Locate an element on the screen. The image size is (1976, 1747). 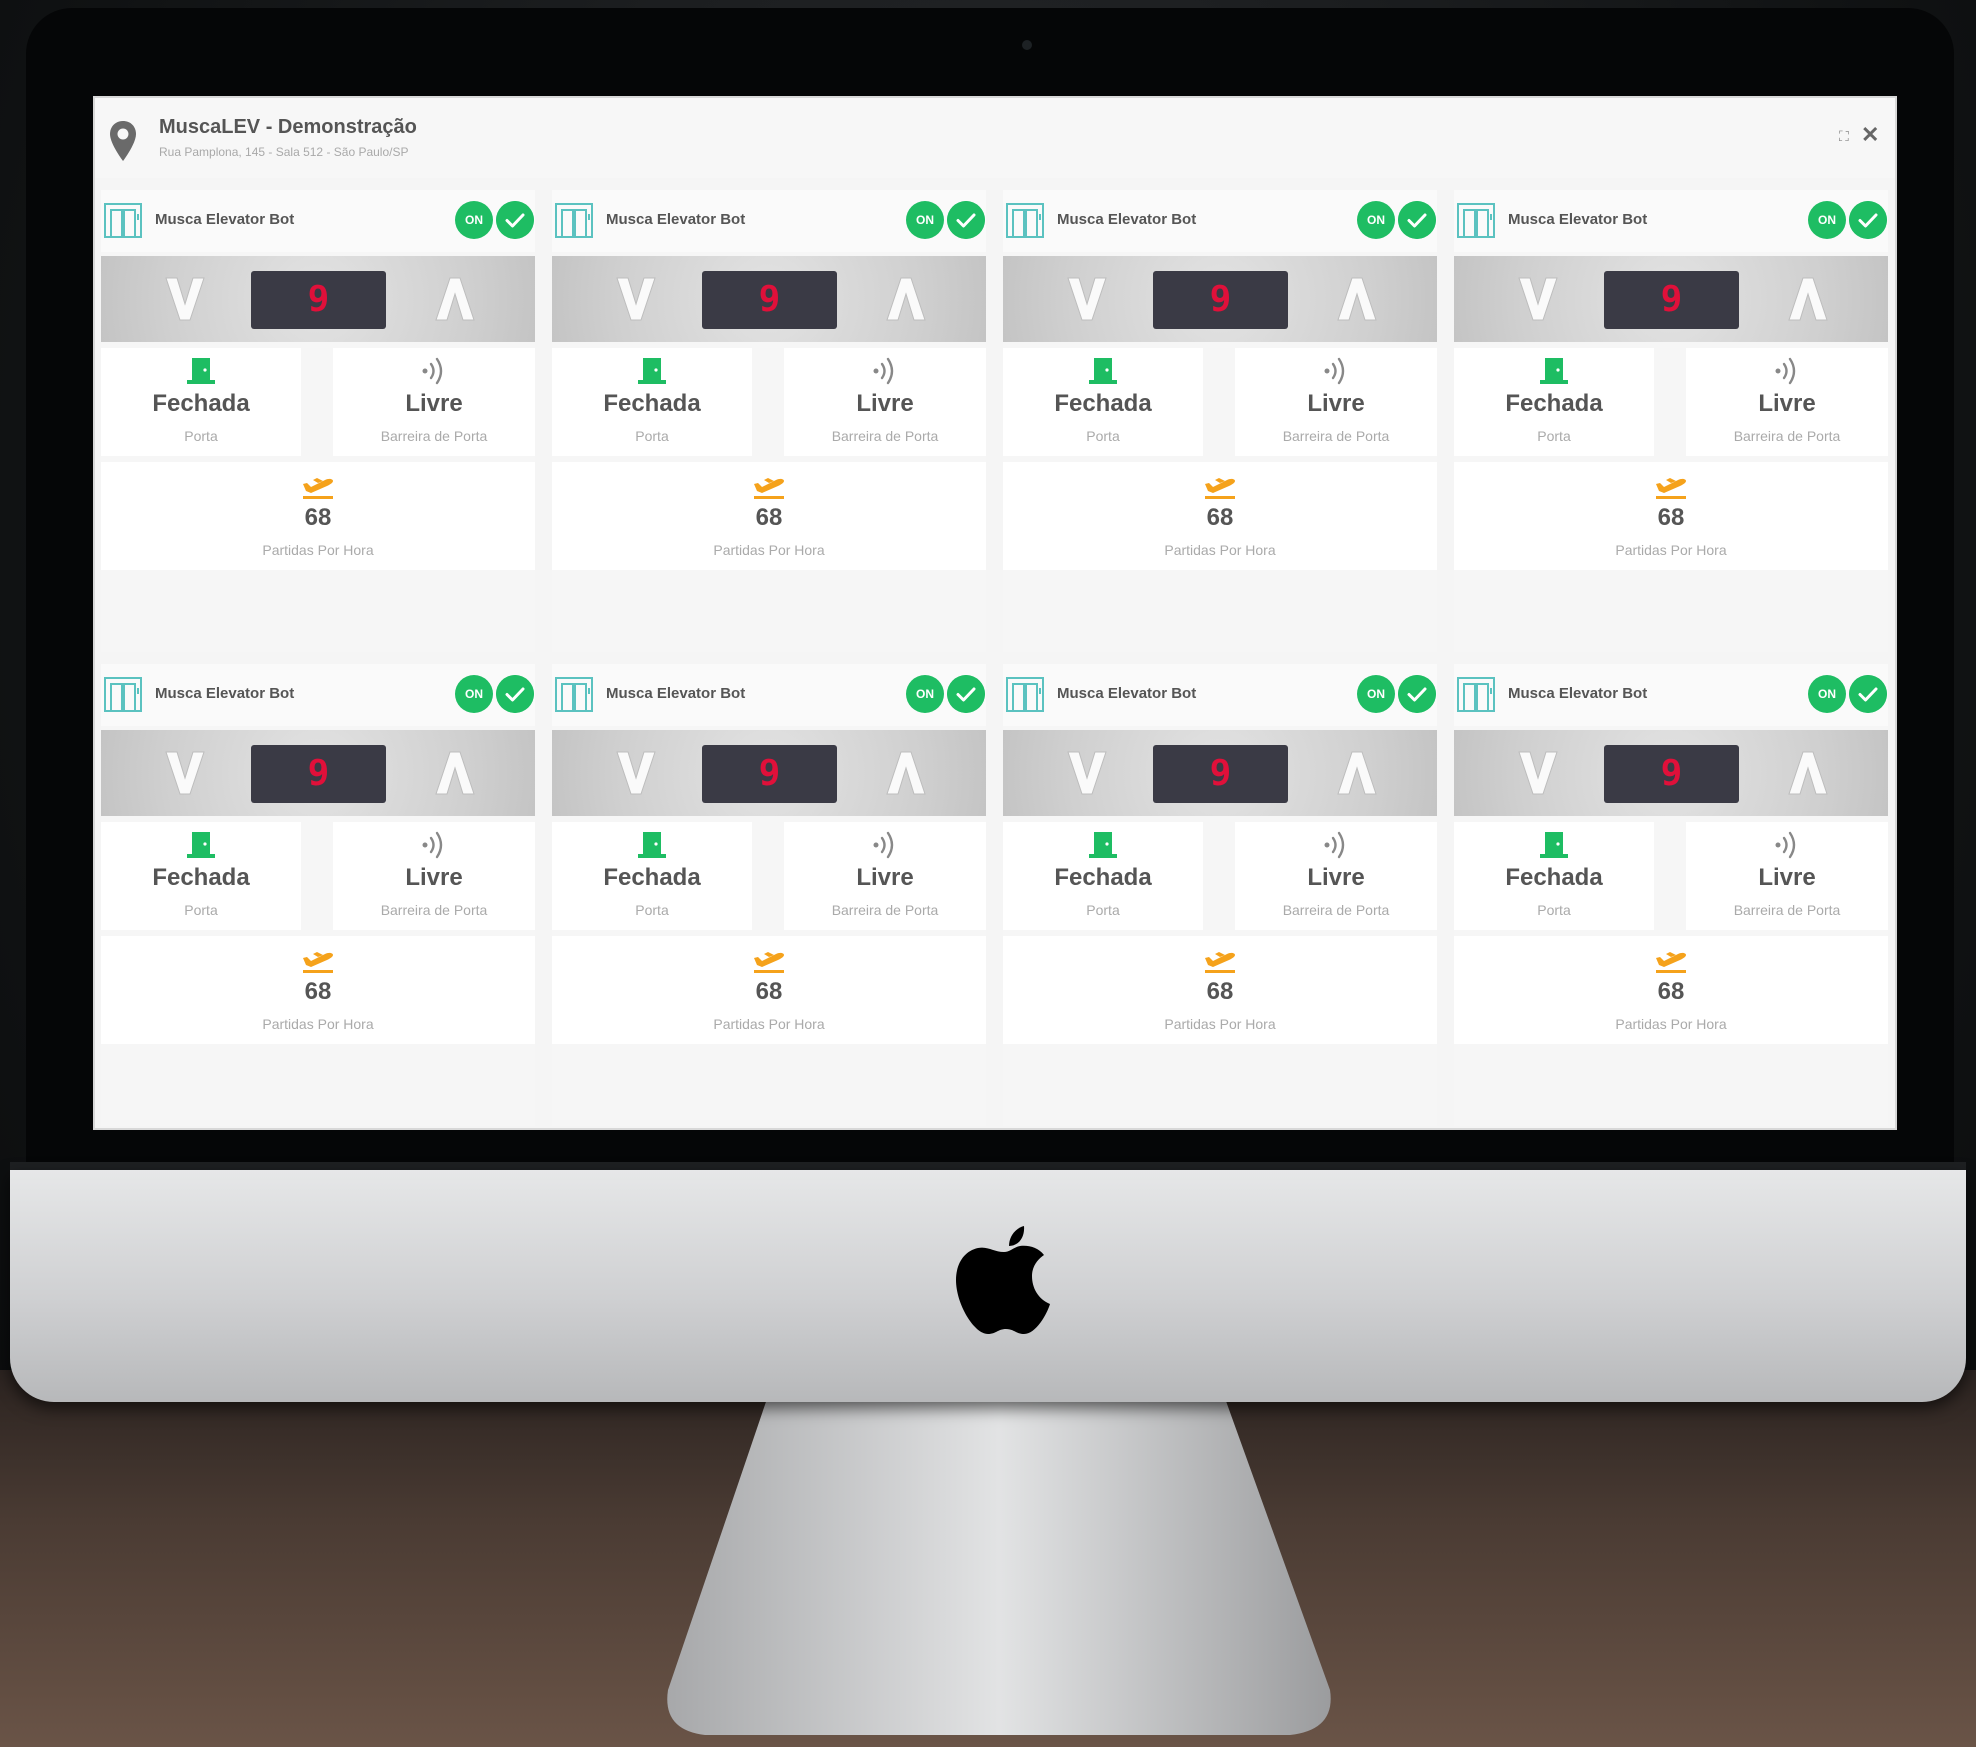
close-icon: ✕ is located at coordinates (1870, 135).